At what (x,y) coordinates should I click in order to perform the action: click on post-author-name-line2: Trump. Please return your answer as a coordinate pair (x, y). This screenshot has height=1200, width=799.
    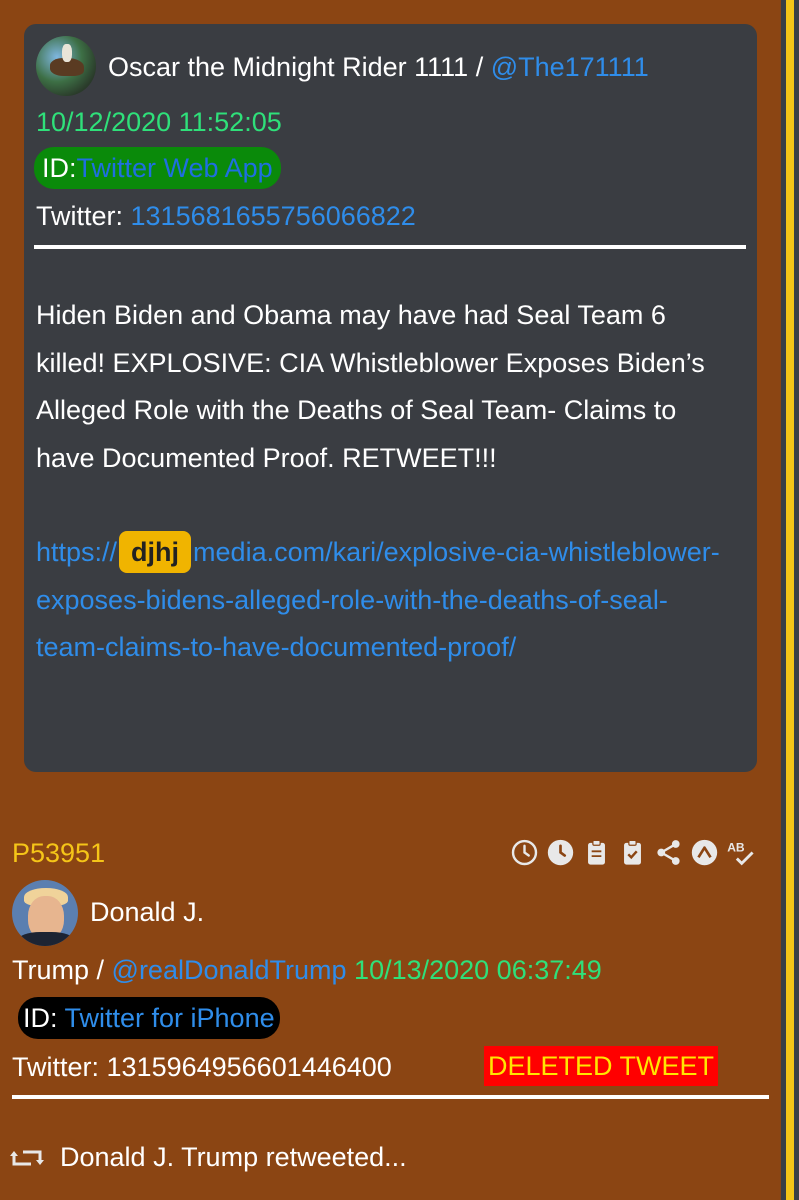
    Looking at the image, I should click on (51, 970).